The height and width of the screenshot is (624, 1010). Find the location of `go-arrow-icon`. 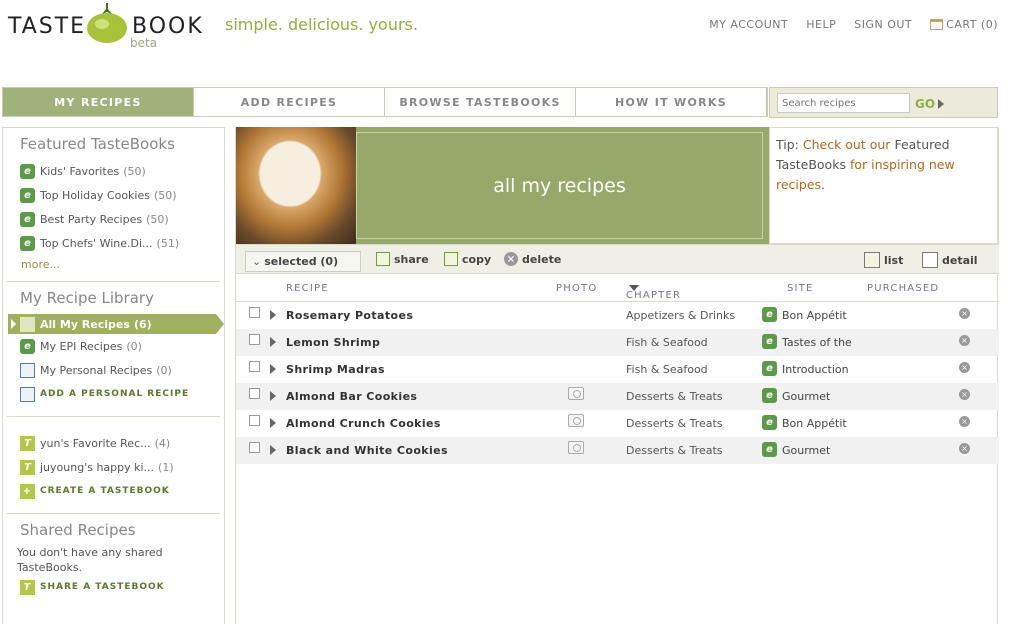

go-arrow-icon is located at coordinates (941, 104).